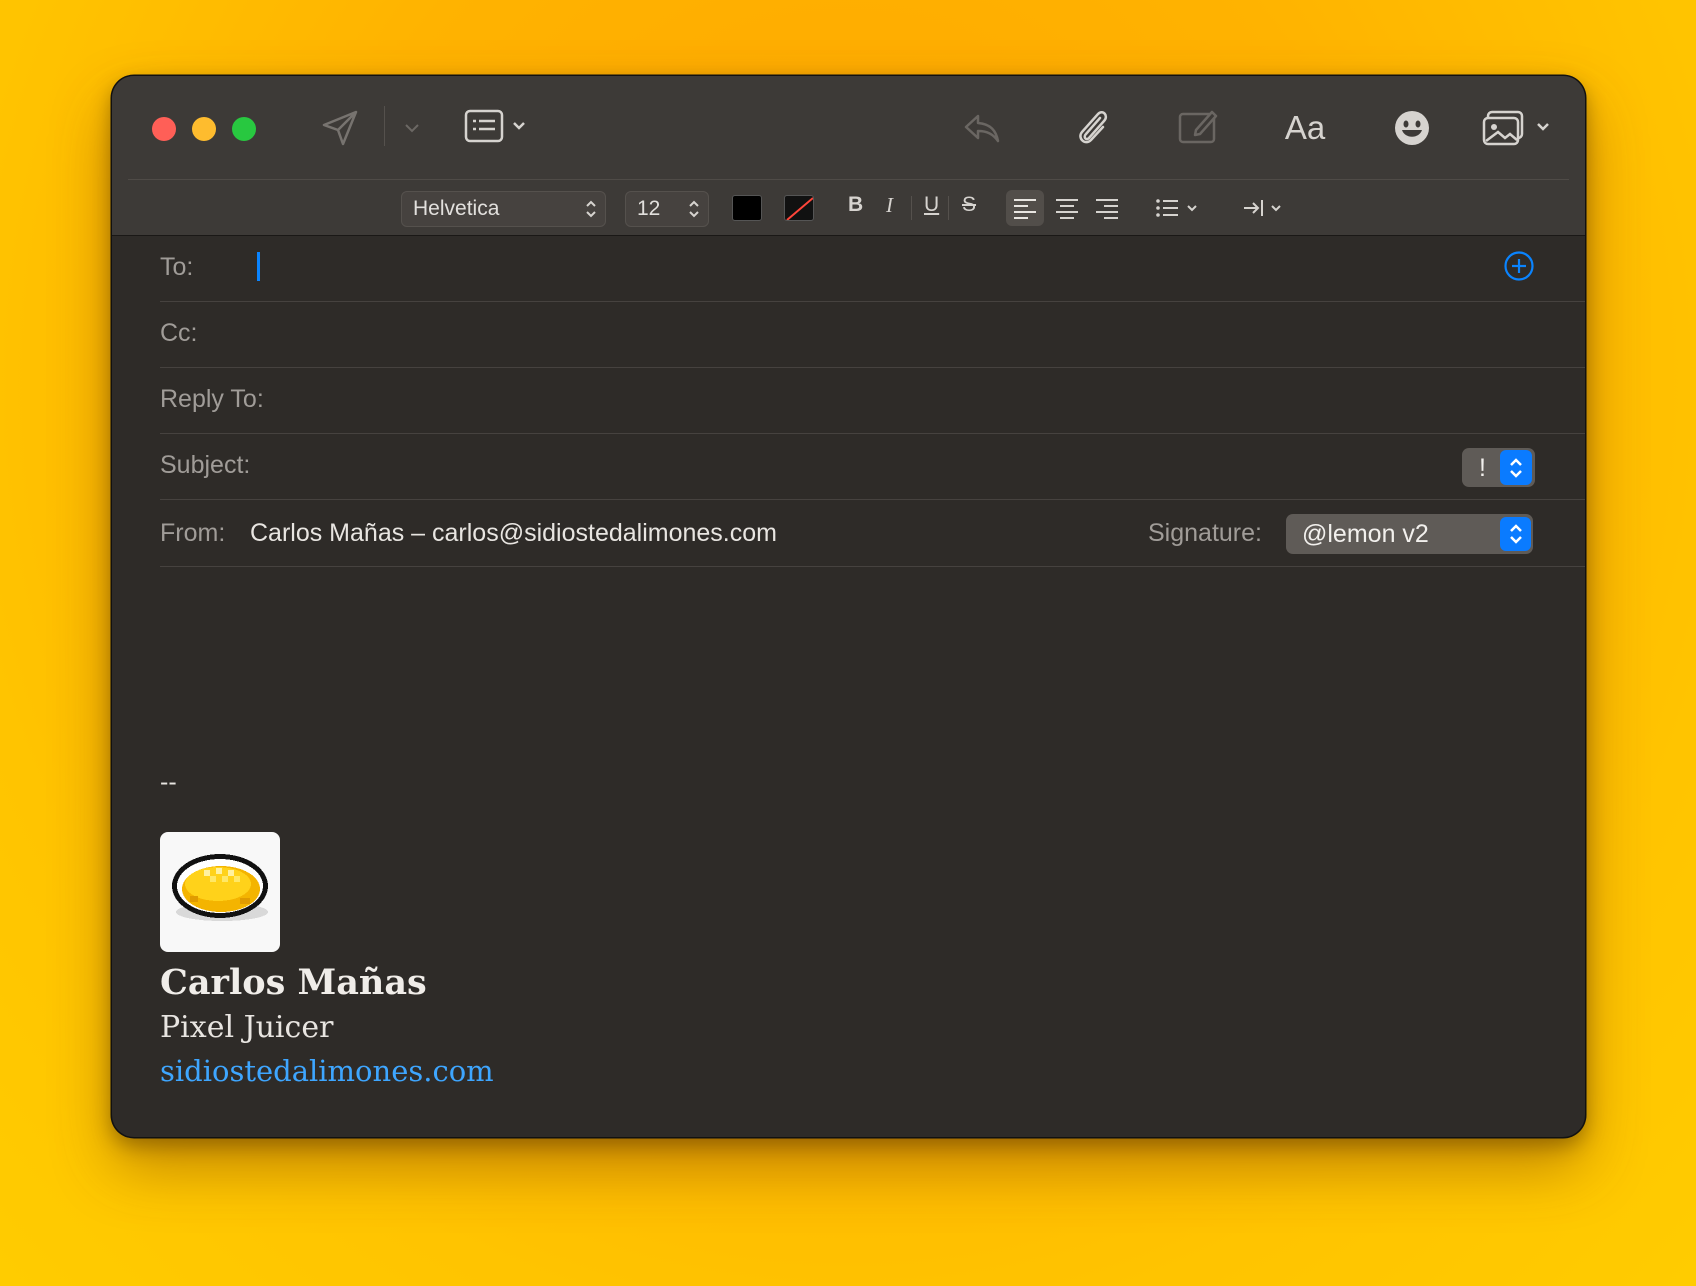 The width and height of the screenshot is (1696, 1286). What do you see at coordinates (855, 205) in the screenshot?
I see `bold-button: B` at bounding box center [855, 205].